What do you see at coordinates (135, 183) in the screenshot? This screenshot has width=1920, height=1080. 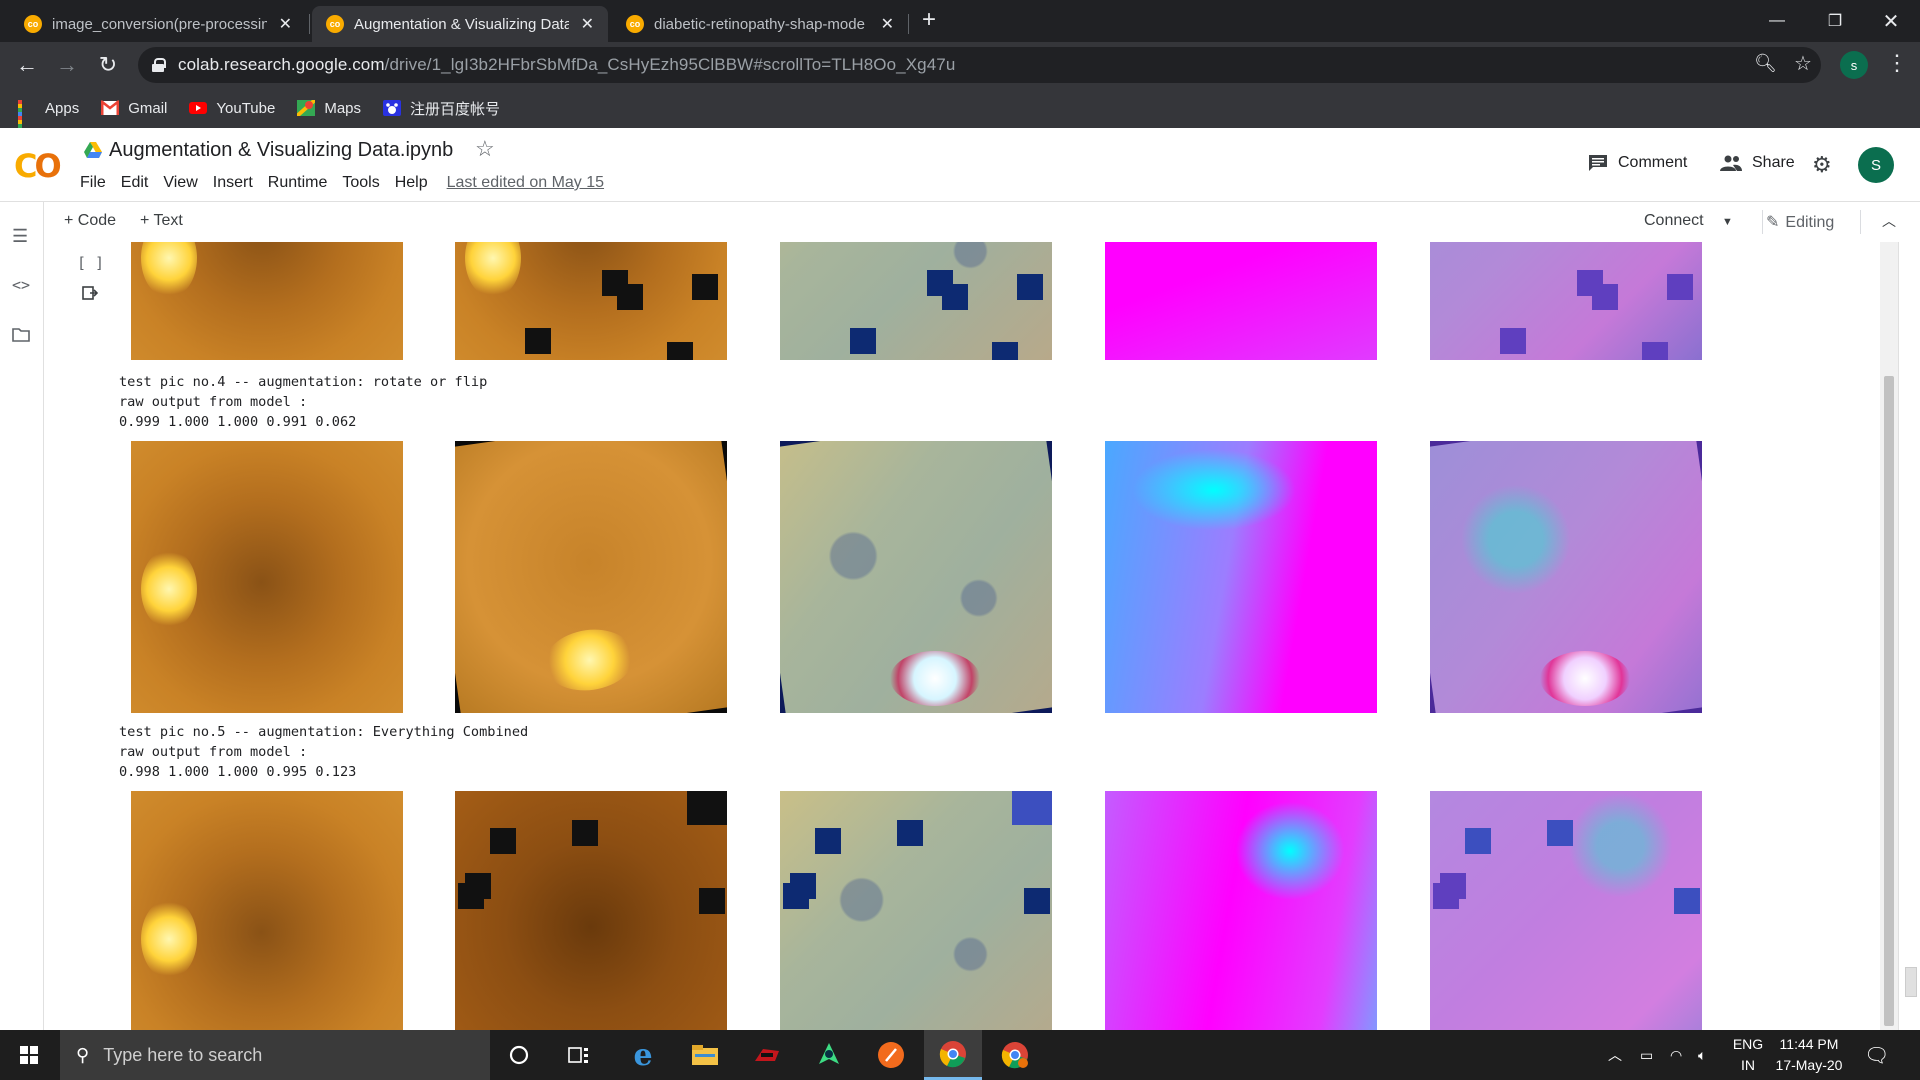 I see `menu-edit: Edit` at bounding box center [135, 183].